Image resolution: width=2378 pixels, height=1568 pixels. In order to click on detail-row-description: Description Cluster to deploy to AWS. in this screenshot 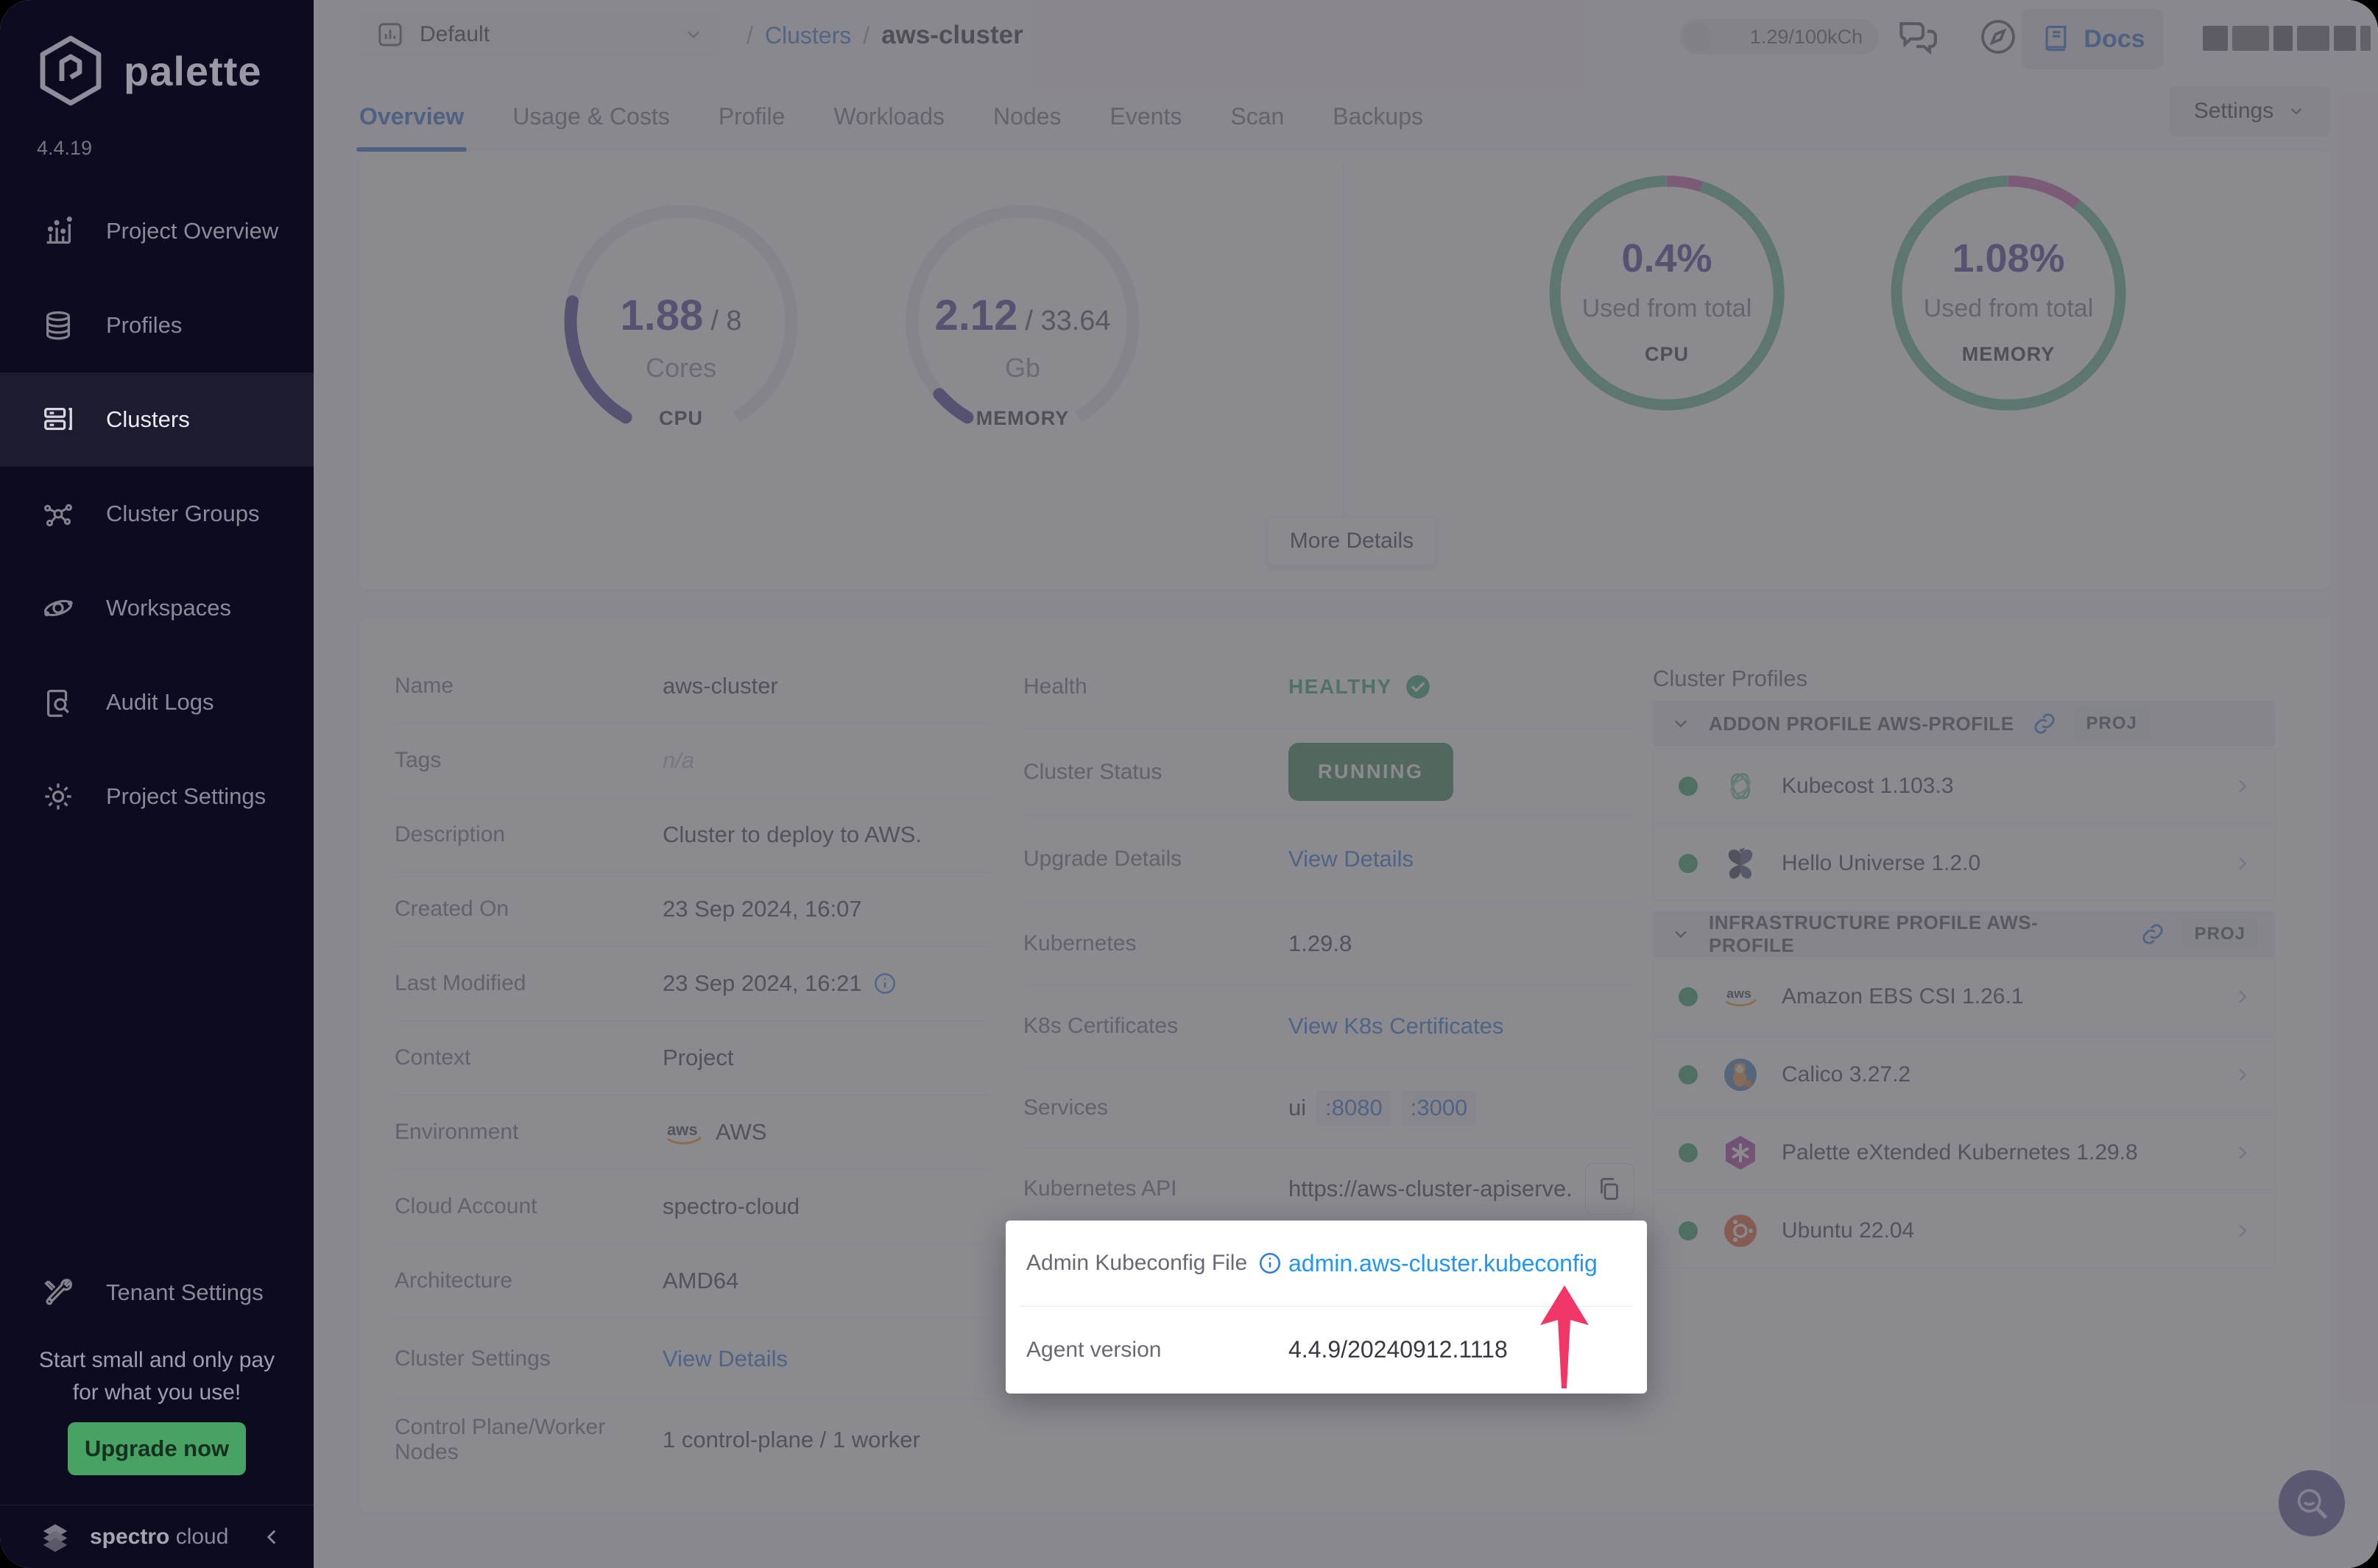, I will do `click(691, 835)`.